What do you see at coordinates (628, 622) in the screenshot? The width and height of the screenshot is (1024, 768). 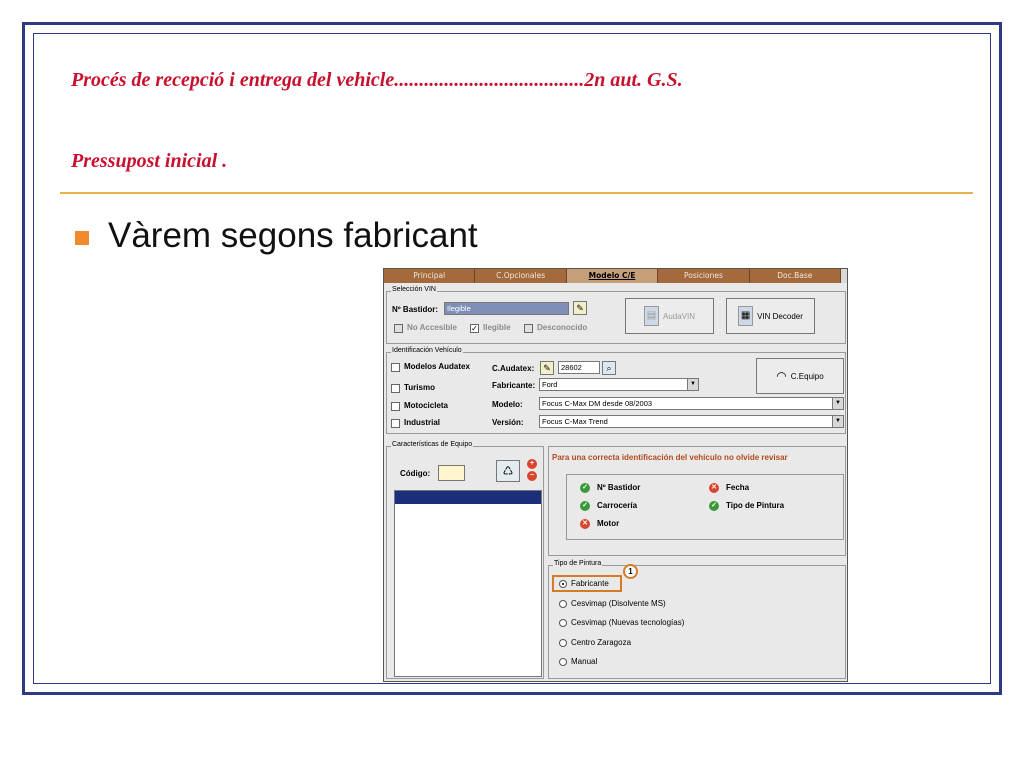 I see `option-cesvimap-nuevas: Cesvimap (Nuevas tecnologías)` at bounding box center [628, 622].